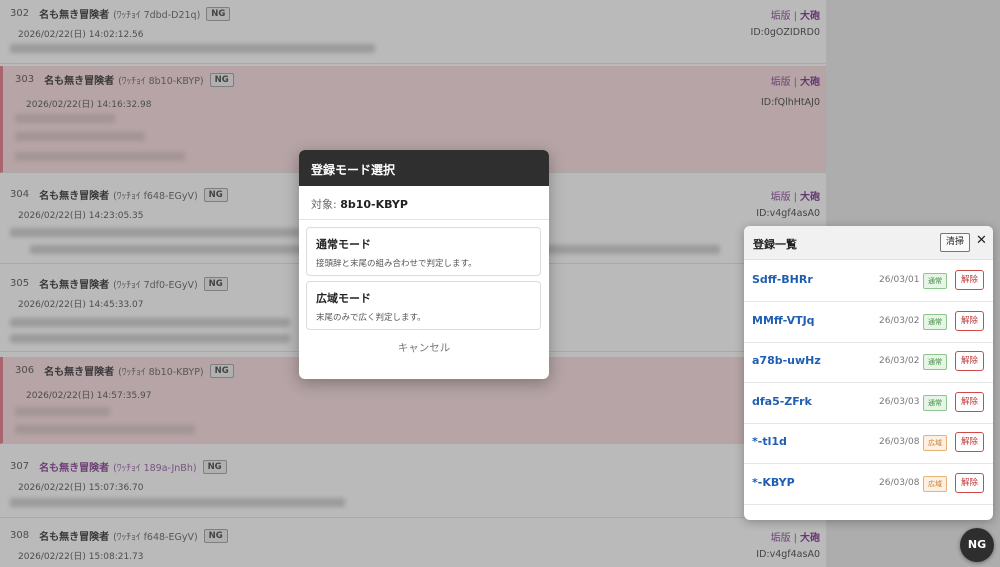 The image size is (1000, 567). Describe the element at coordinates (899, 401) in the screenshot. I see `entry-date: 26/03/03` at that location.